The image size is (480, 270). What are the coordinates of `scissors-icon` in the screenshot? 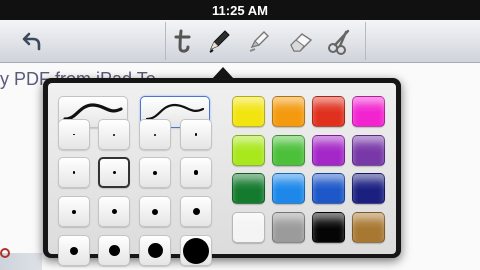 It's located at (339, 42).